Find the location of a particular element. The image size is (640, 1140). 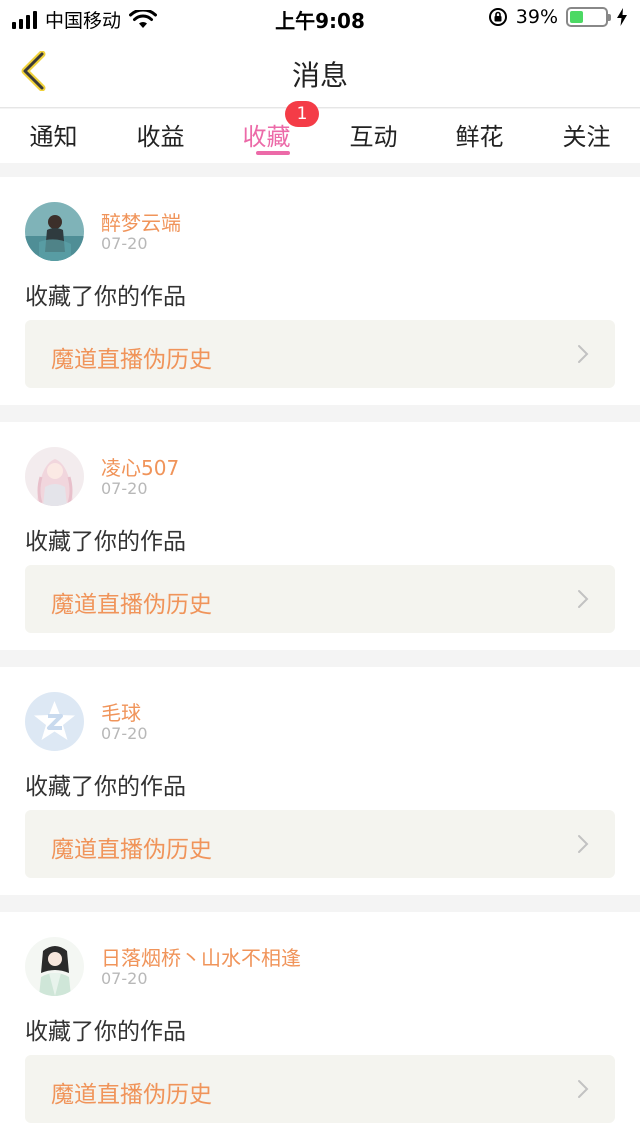

unread-badge: 1 is located at coordinates (302, 114).